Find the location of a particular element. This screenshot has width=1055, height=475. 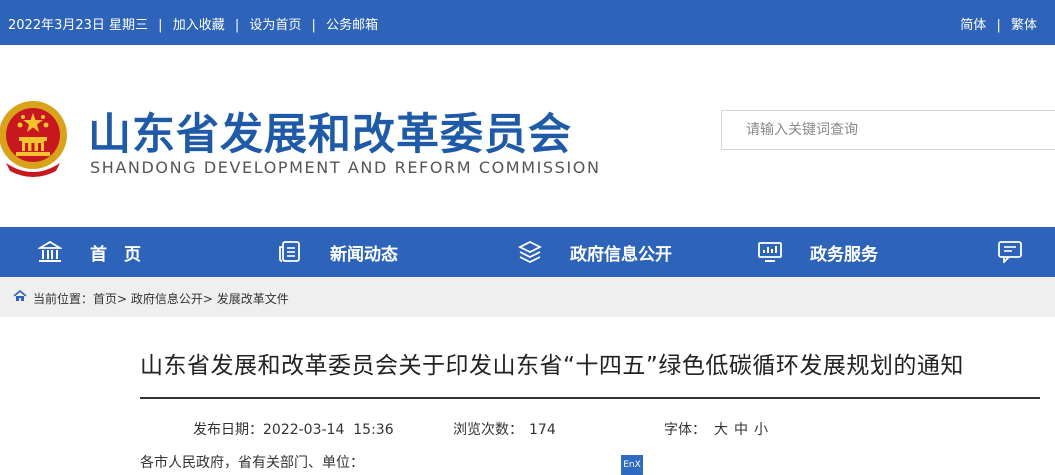

view-count-value: 174 is located at coordinates (542, 430).